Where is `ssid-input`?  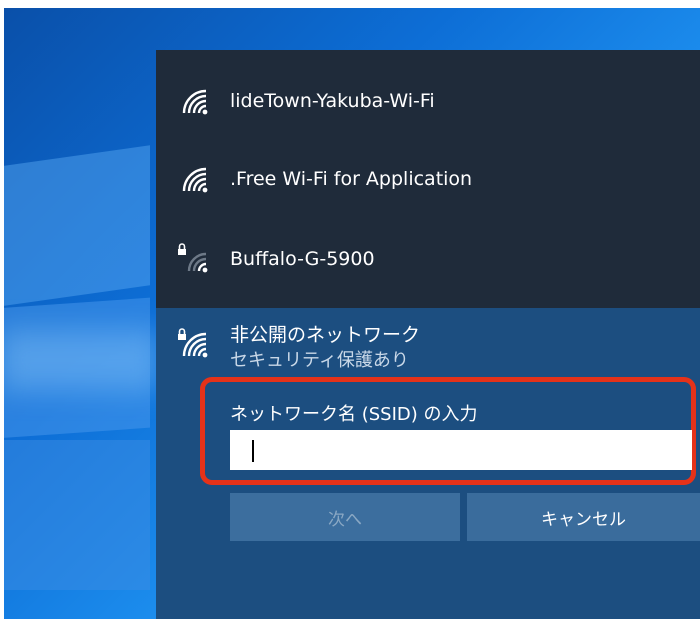
ssid-input is located at coordinates (461, 450).